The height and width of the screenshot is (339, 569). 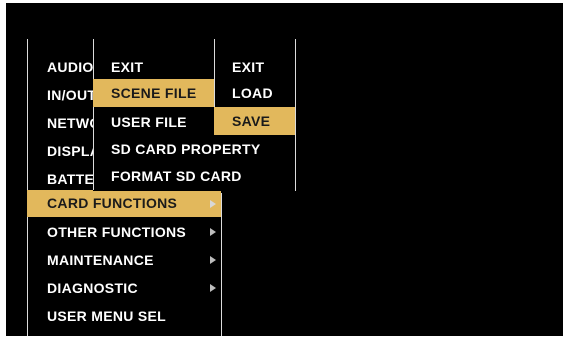 I want to click on menu-item-label: USER MENU SEL, so click(x=107, y=316).